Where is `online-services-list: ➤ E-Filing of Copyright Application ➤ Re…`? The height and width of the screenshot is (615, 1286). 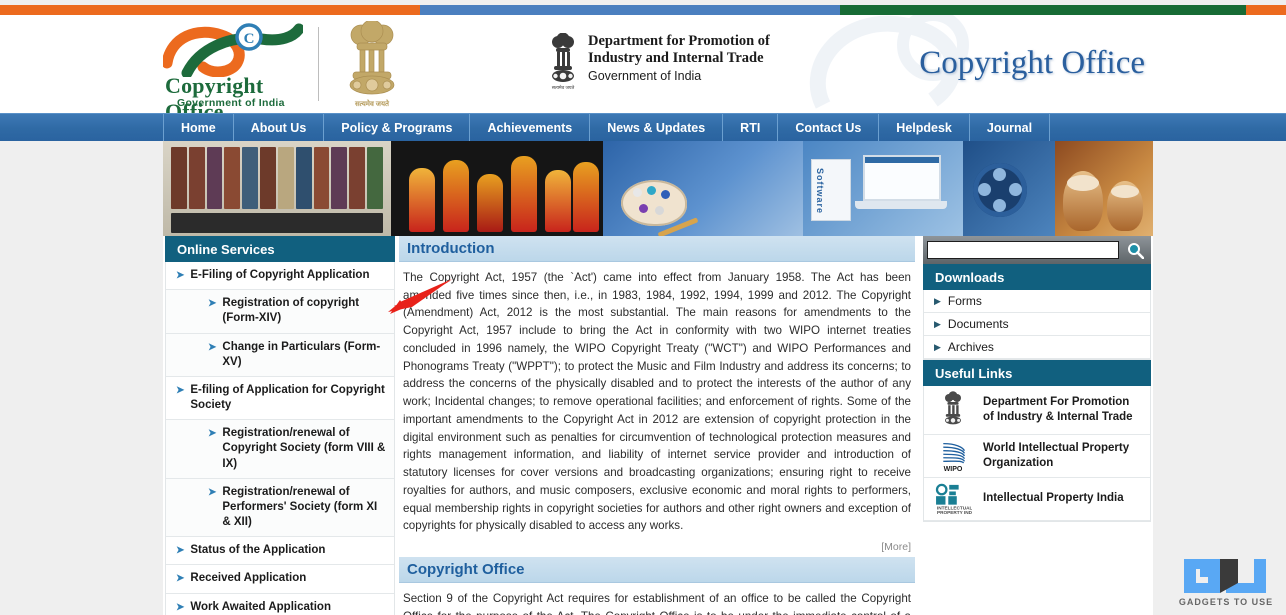 online-services-list: ➤ E-Filing of Copyright Application ➤ Re… is located at coordinates (280, 438).